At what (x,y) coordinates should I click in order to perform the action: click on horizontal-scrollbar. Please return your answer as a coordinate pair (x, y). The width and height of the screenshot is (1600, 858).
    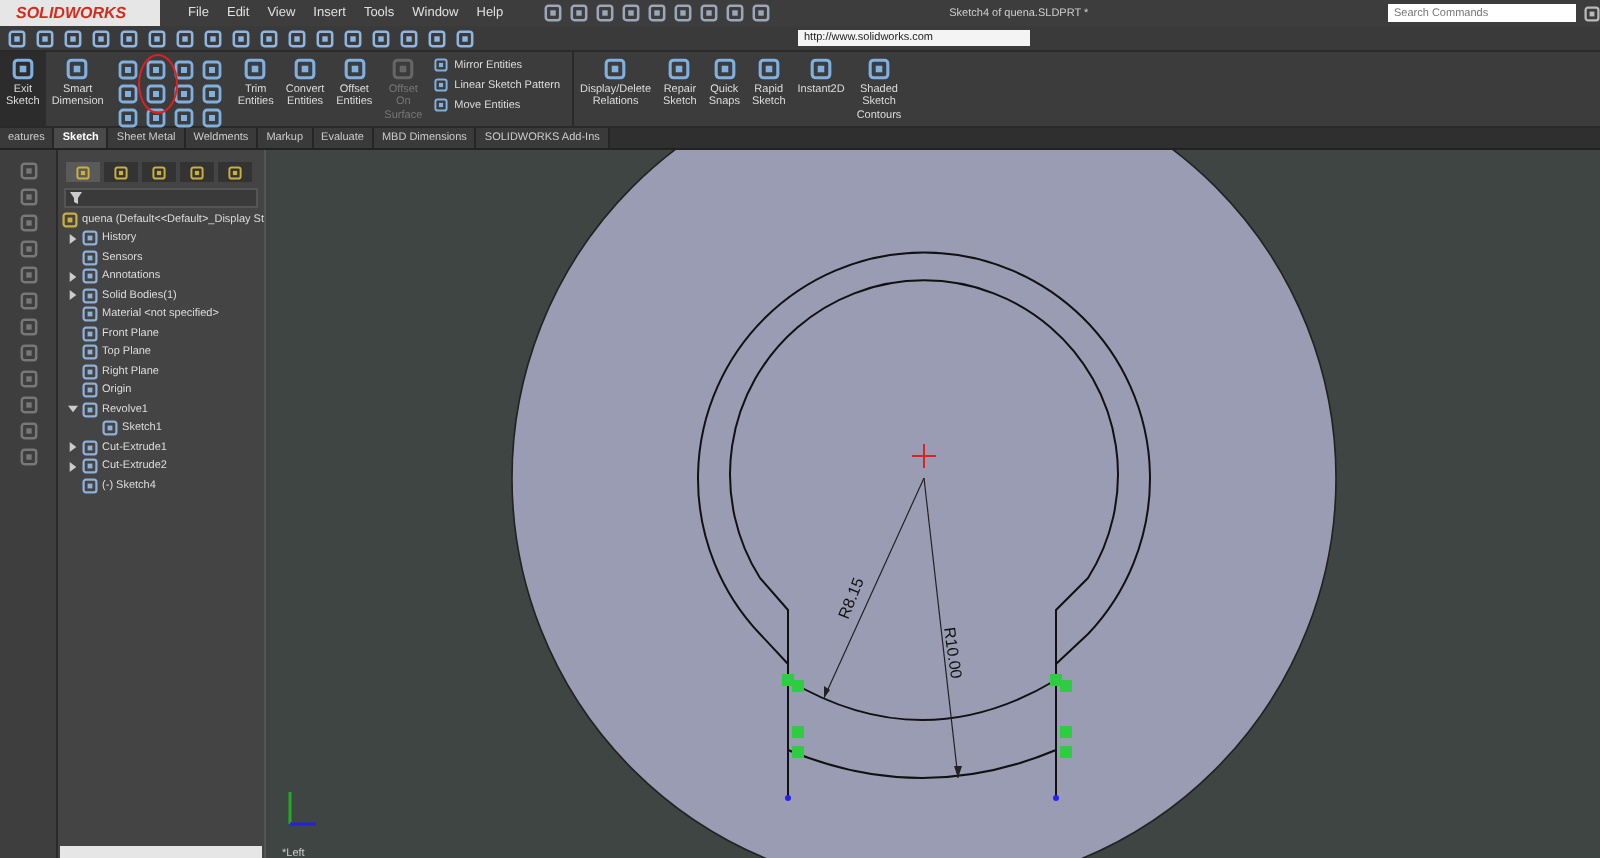
    Looking at the image, I should click on (161, 852).